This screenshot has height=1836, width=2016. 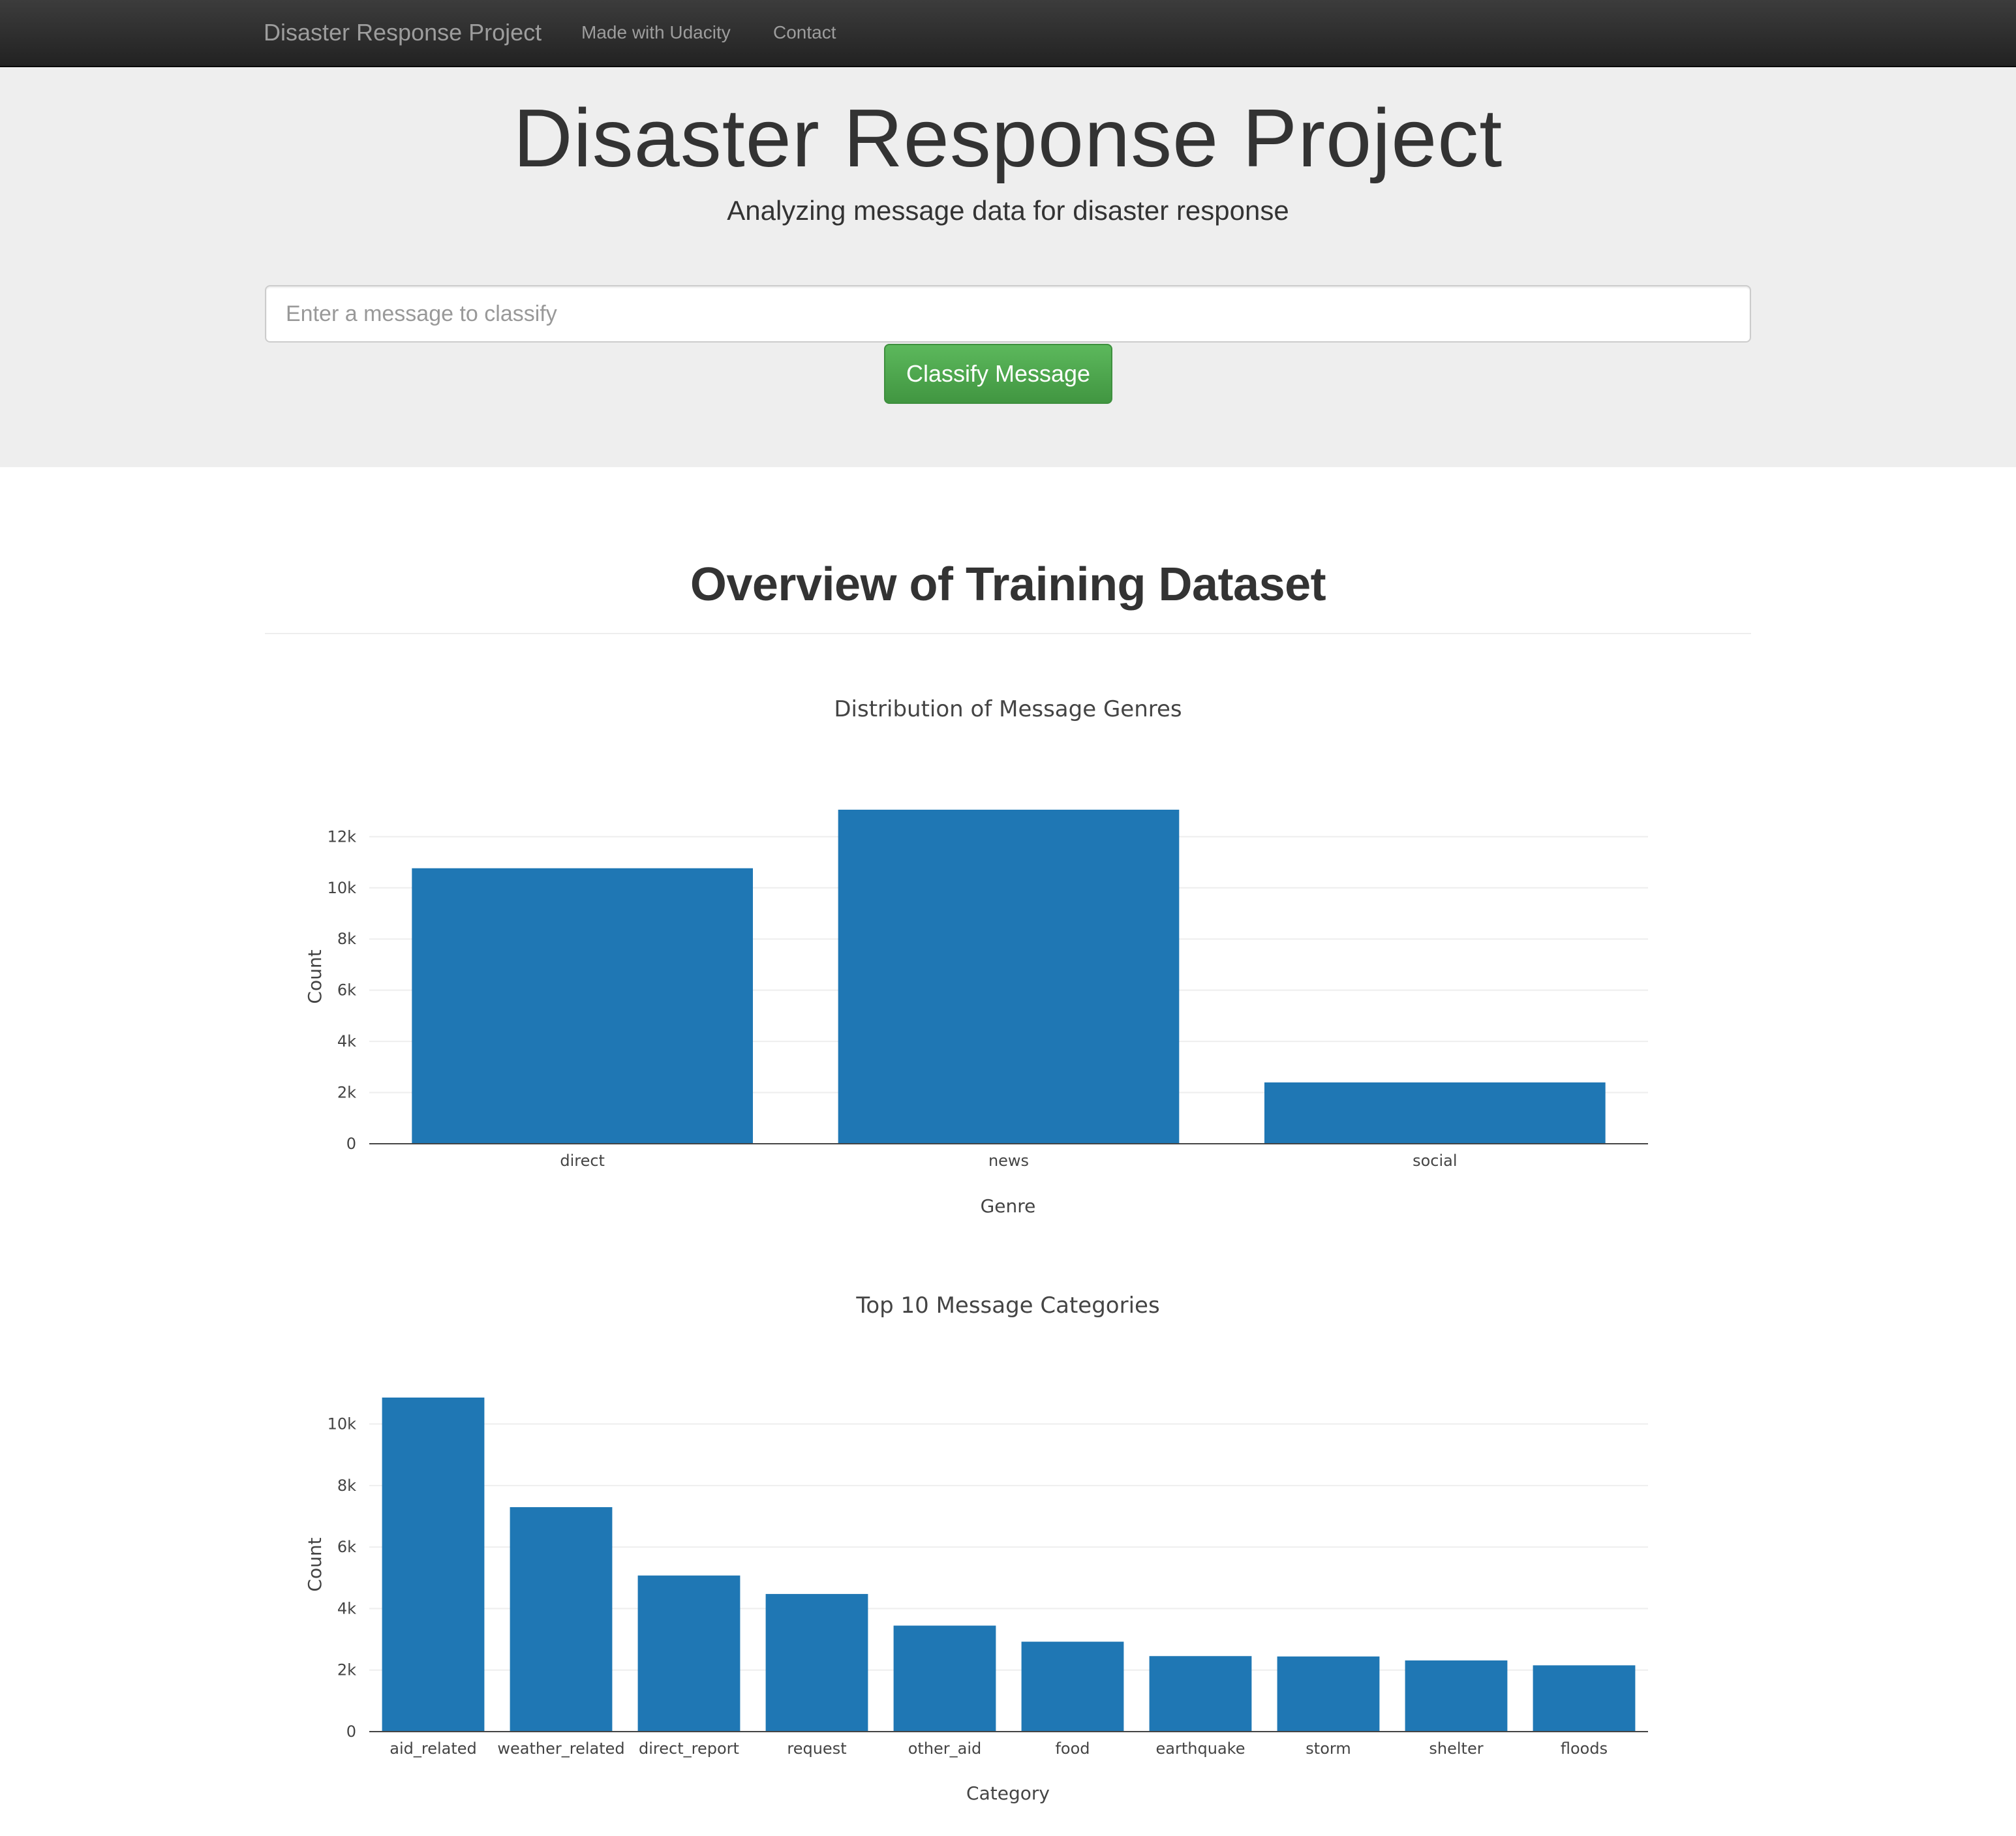 What do you see at coordinates (1328, 1694) in the screenshot?
I see `bar-storm` at bounding box center [1328, 1694].